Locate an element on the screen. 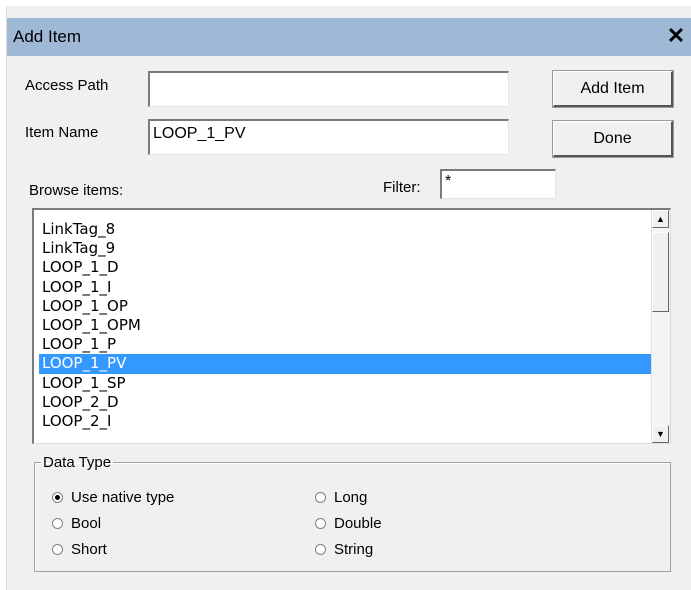  radio-label: Long is located at coordinates (351, 497).